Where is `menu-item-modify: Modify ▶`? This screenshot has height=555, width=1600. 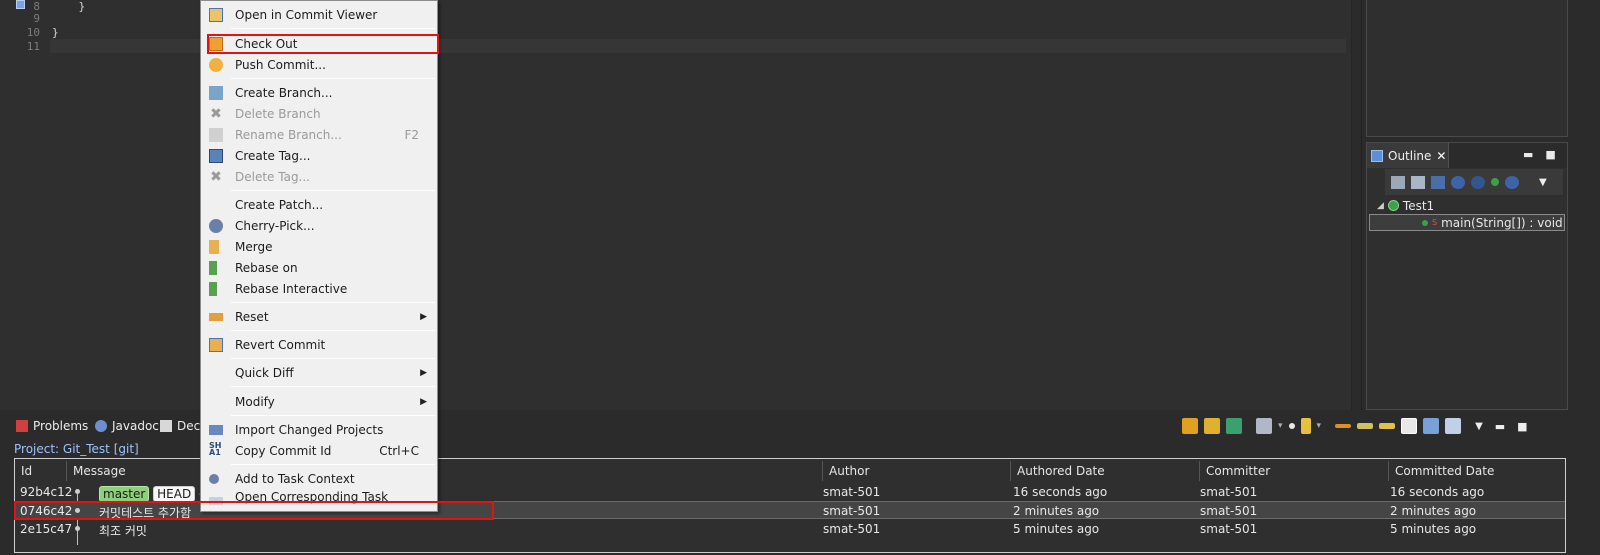
menu-item-modify: Modify ▶ is located at coordinates (319, 401).